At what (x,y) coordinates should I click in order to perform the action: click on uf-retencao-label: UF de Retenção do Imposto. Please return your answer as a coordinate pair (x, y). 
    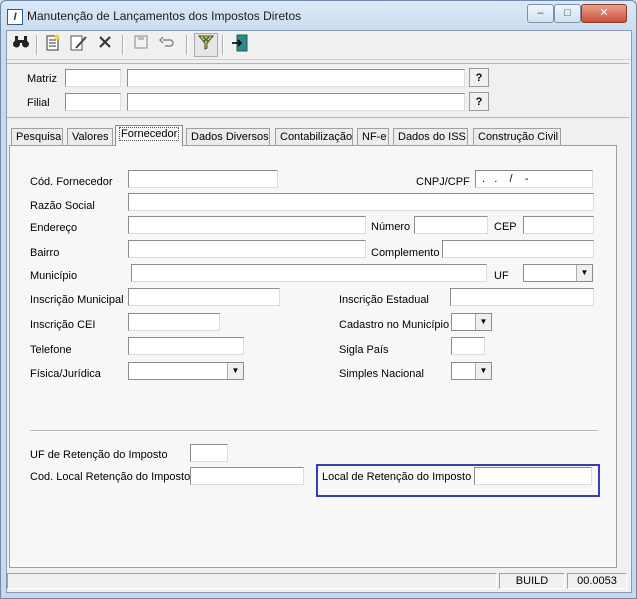
    Looking at the image, I should click on (99, 455).